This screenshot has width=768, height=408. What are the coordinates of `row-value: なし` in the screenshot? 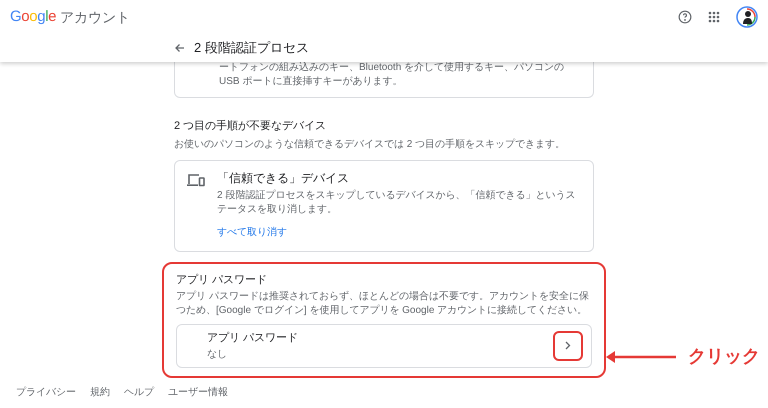 It's located at (217, 355).